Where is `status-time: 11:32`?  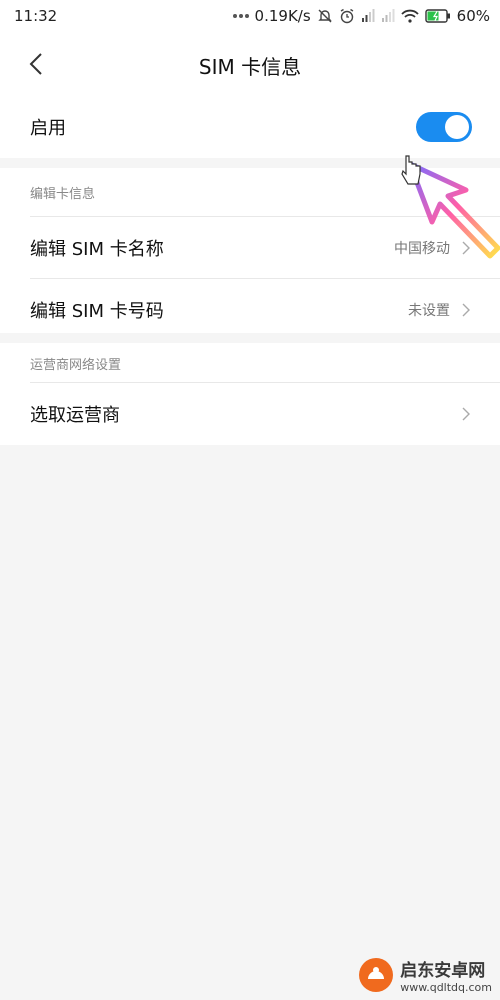
status-time: 11:32 is located at coordinates (36, 16).